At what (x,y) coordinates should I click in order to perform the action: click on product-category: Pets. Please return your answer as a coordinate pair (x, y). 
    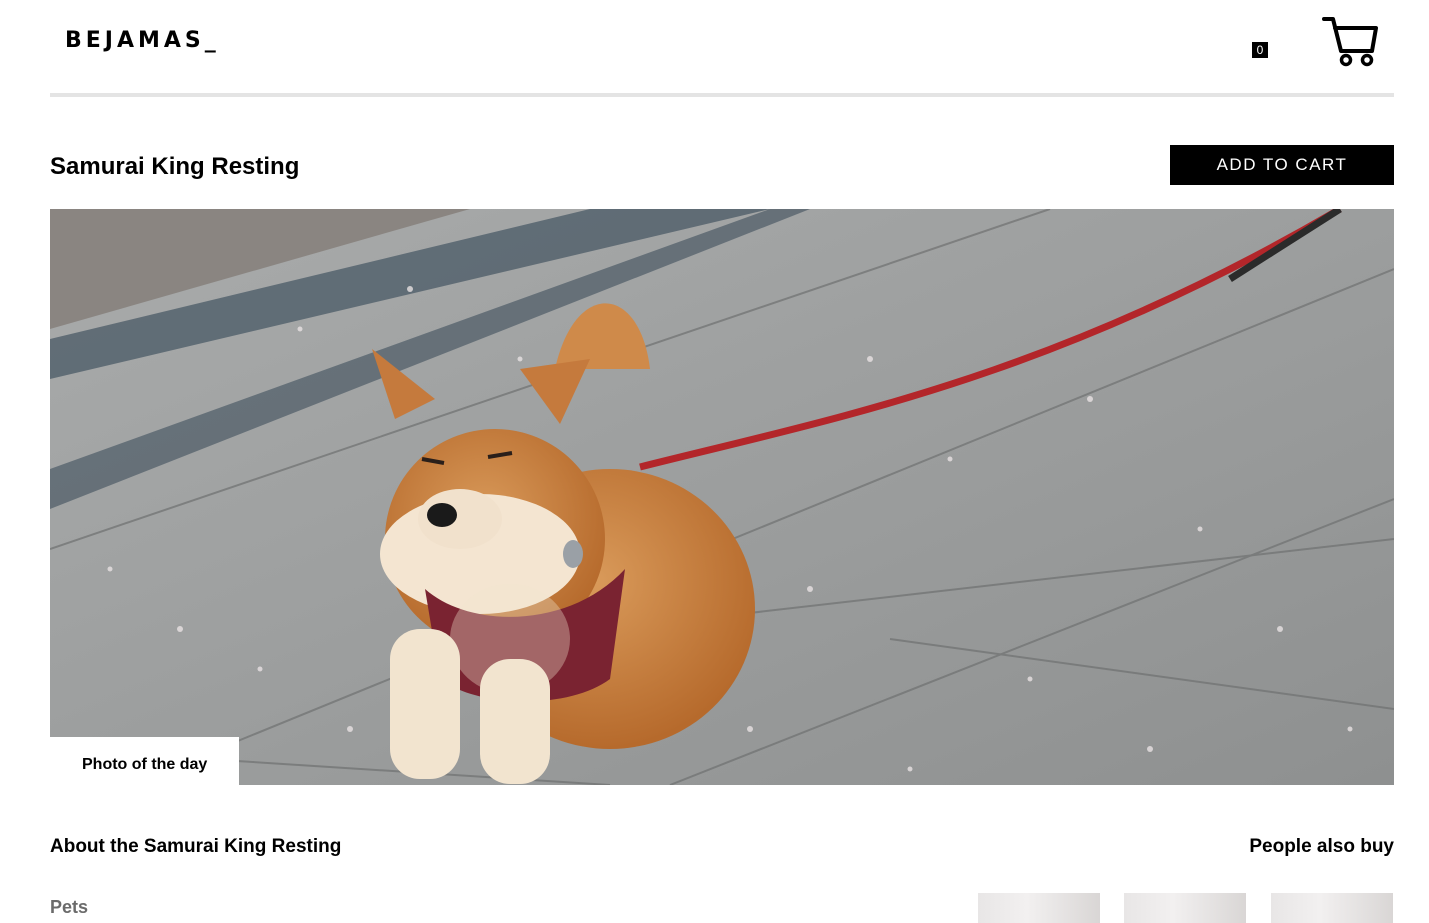
    Looking at the image, I should click on (69, 907).